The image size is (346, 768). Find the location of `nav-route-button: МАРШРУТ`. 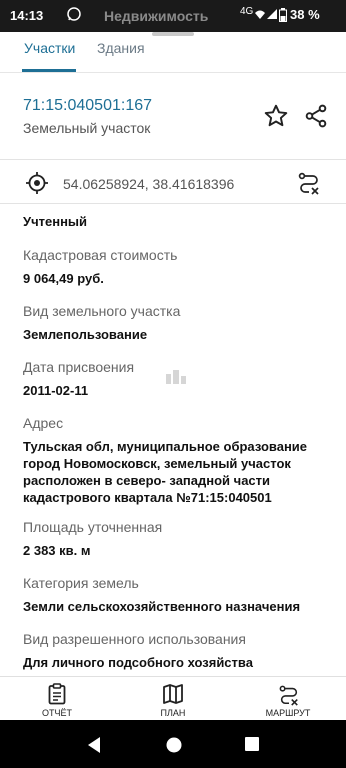

nav-route-button: МАРШРУТ is located at coordinates (288, 699).